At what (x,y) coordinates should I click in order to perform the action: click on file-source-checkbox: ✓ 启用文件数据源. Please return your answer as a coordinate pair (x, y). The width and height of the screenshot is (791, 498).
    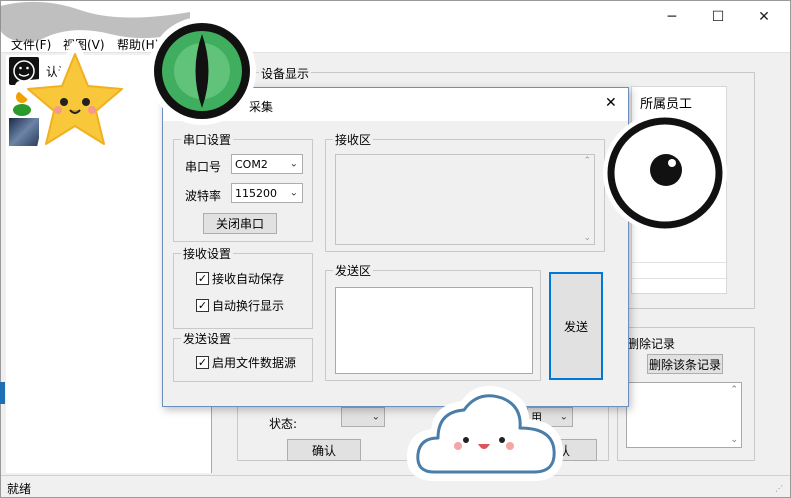
    Looking at the image, I should click on (246, 362).